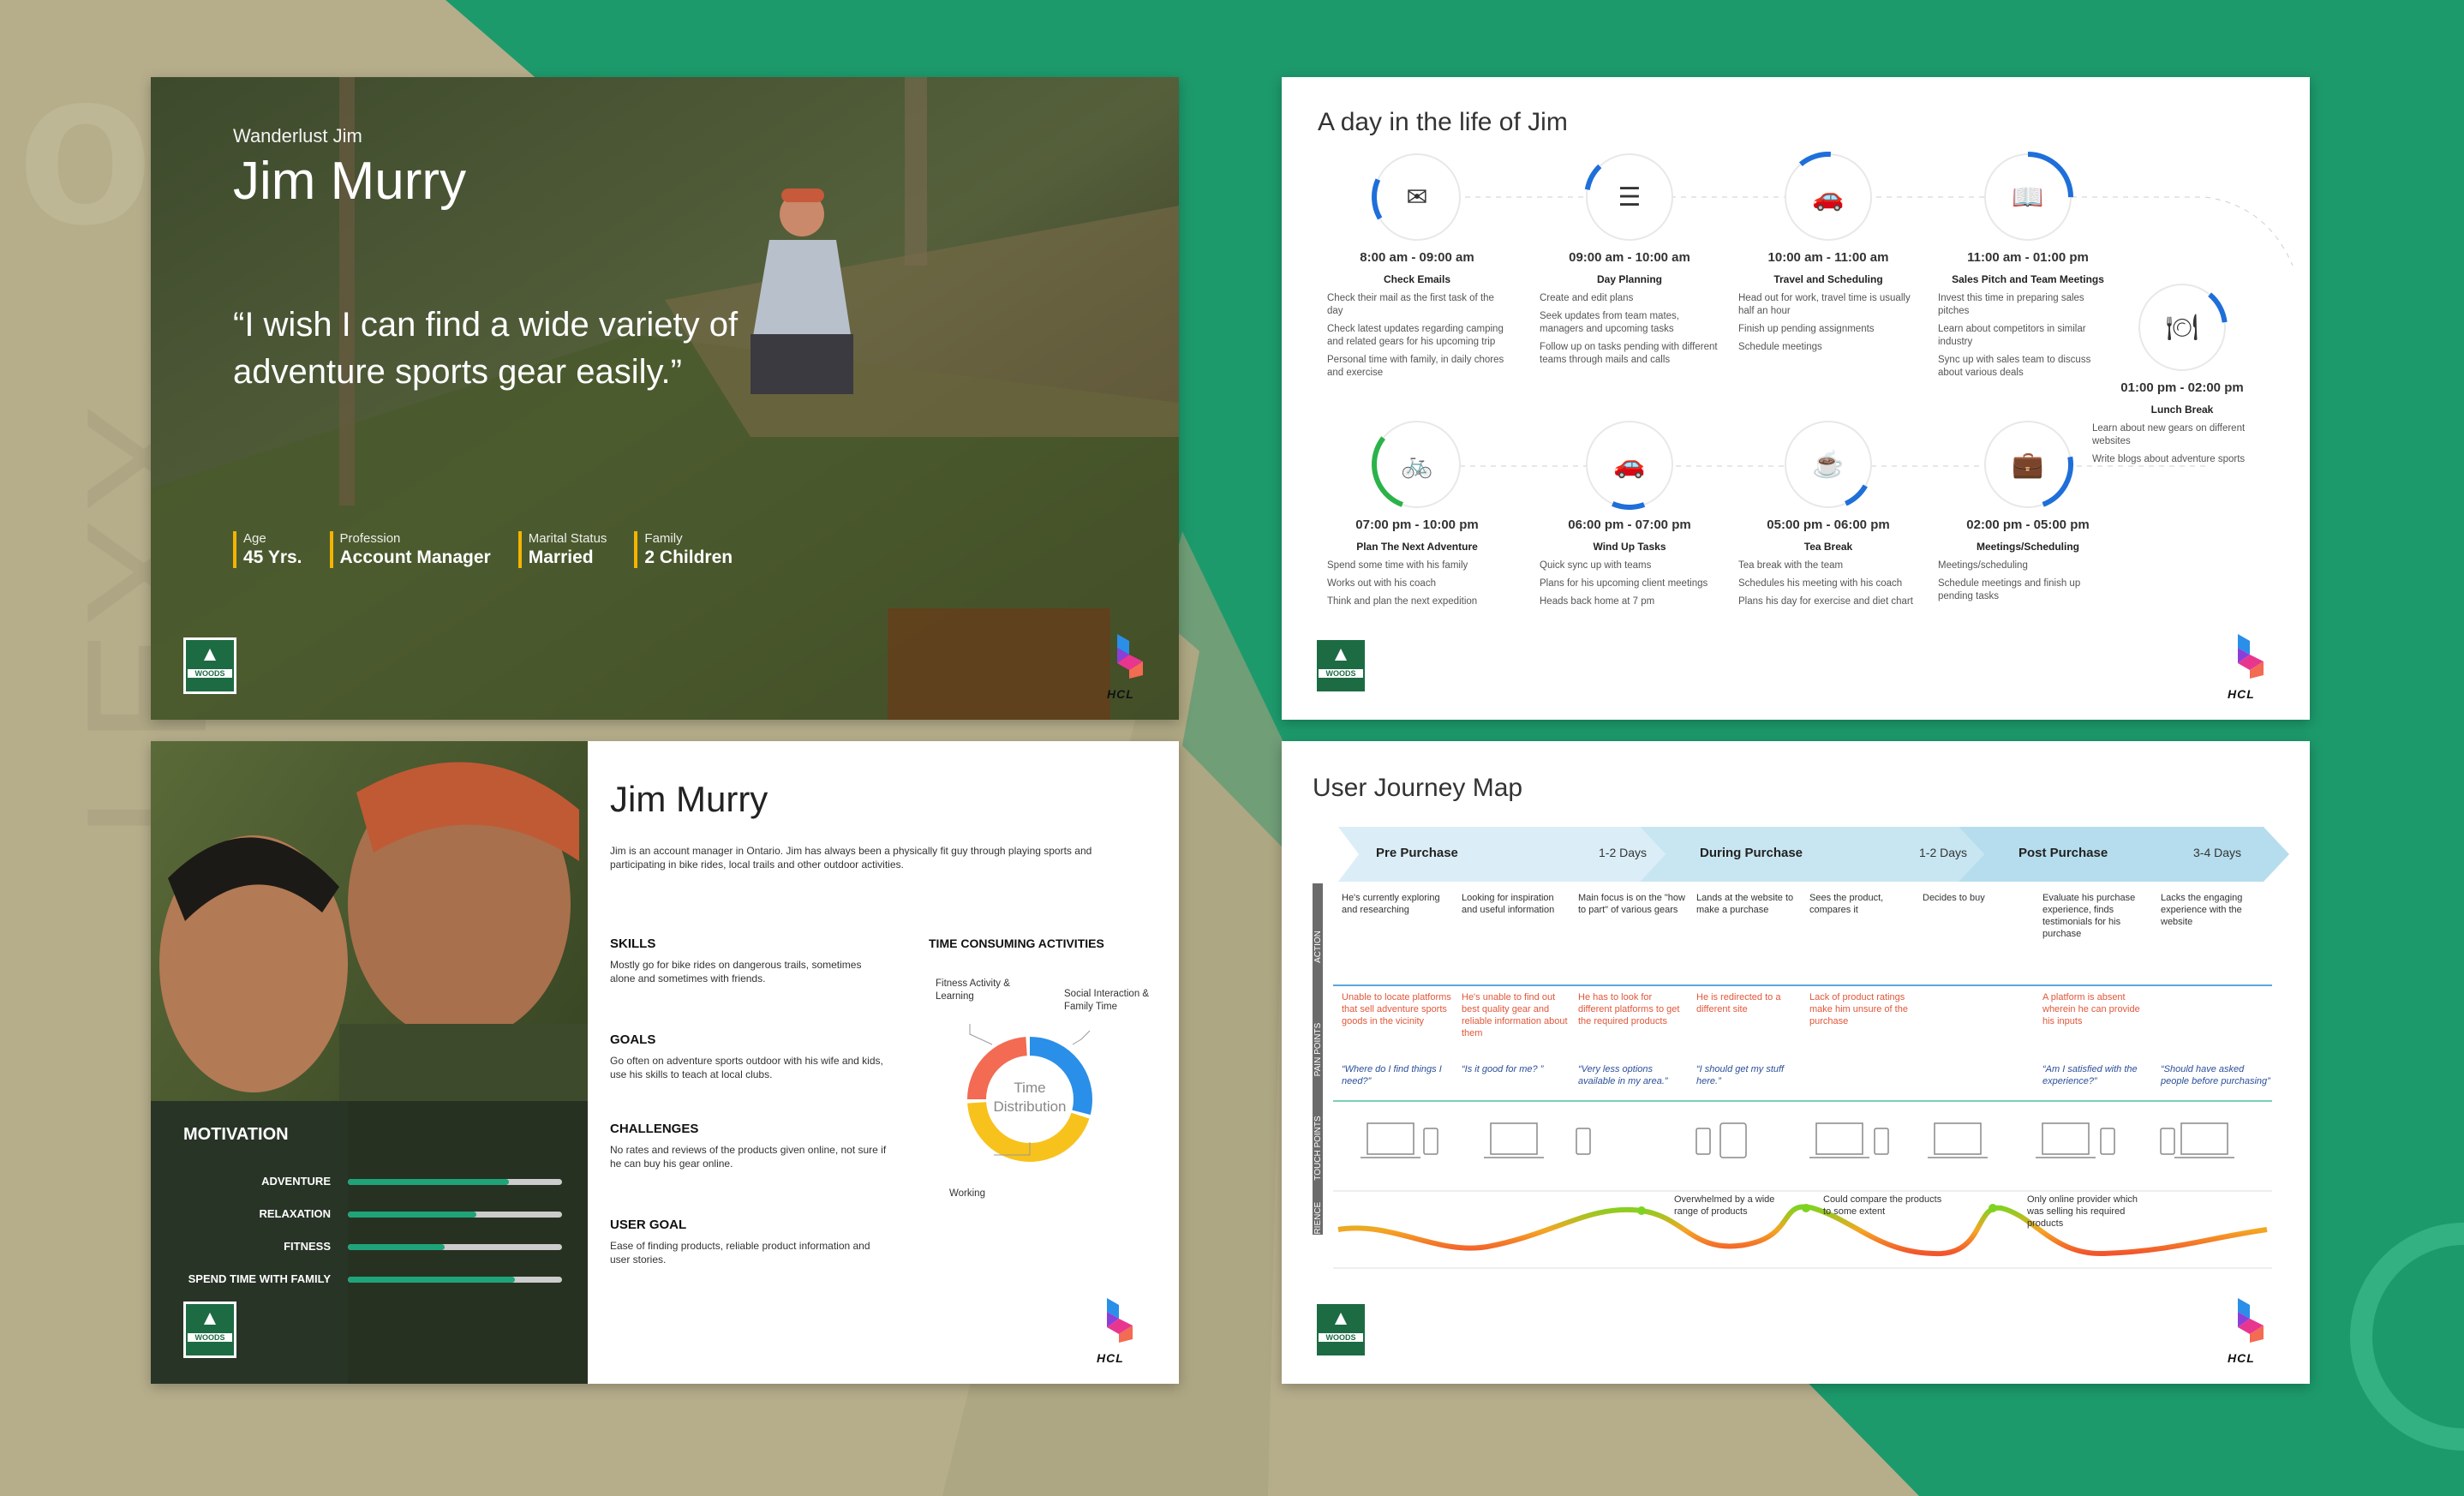 This screenshot has width=2464, height=1496. Describe the element at coordinates (1724, 1205) in the screenshot. I see `experience-note: Overwhelmed by a wide range of products` at that location.